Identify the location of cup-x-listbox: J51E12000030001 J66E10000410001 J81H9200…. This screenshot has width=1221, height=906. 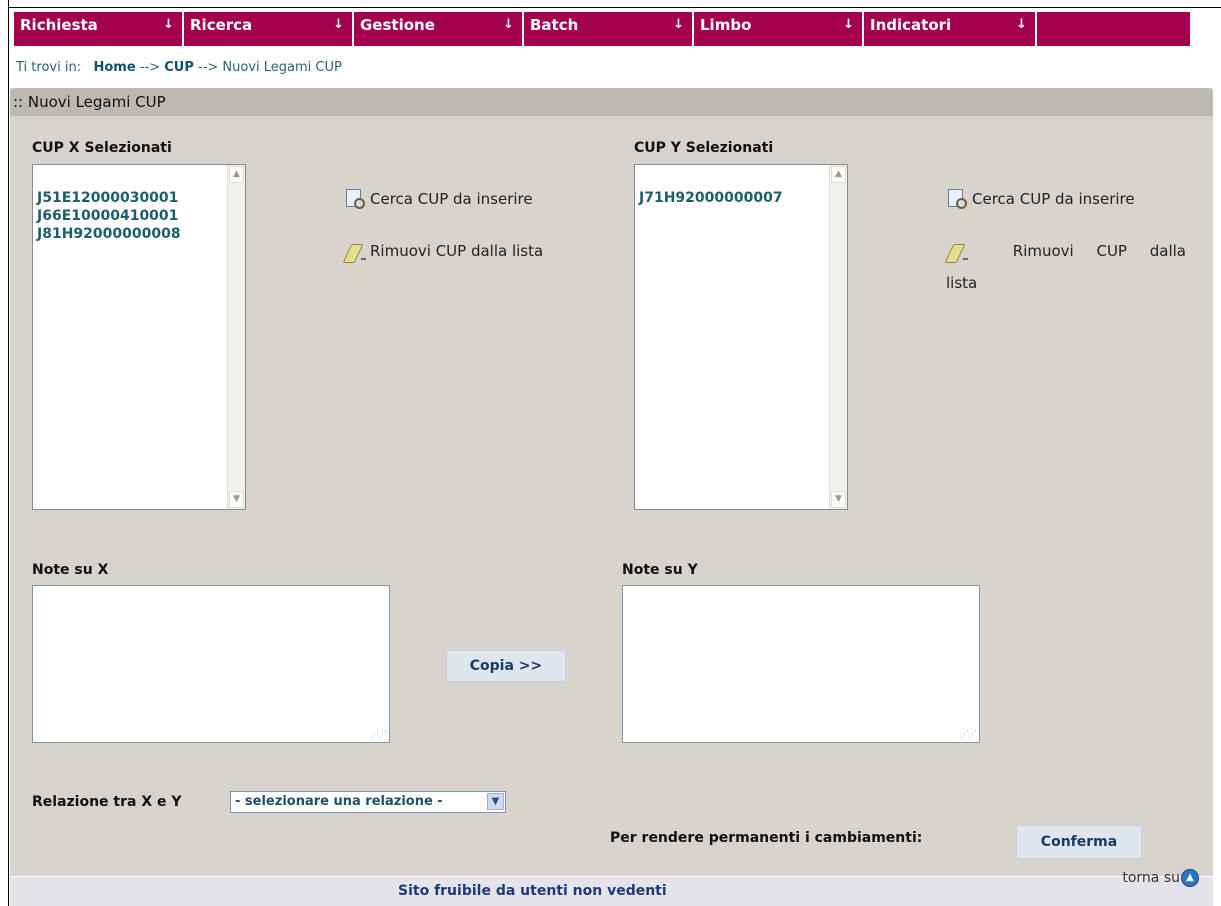
(139, 337).